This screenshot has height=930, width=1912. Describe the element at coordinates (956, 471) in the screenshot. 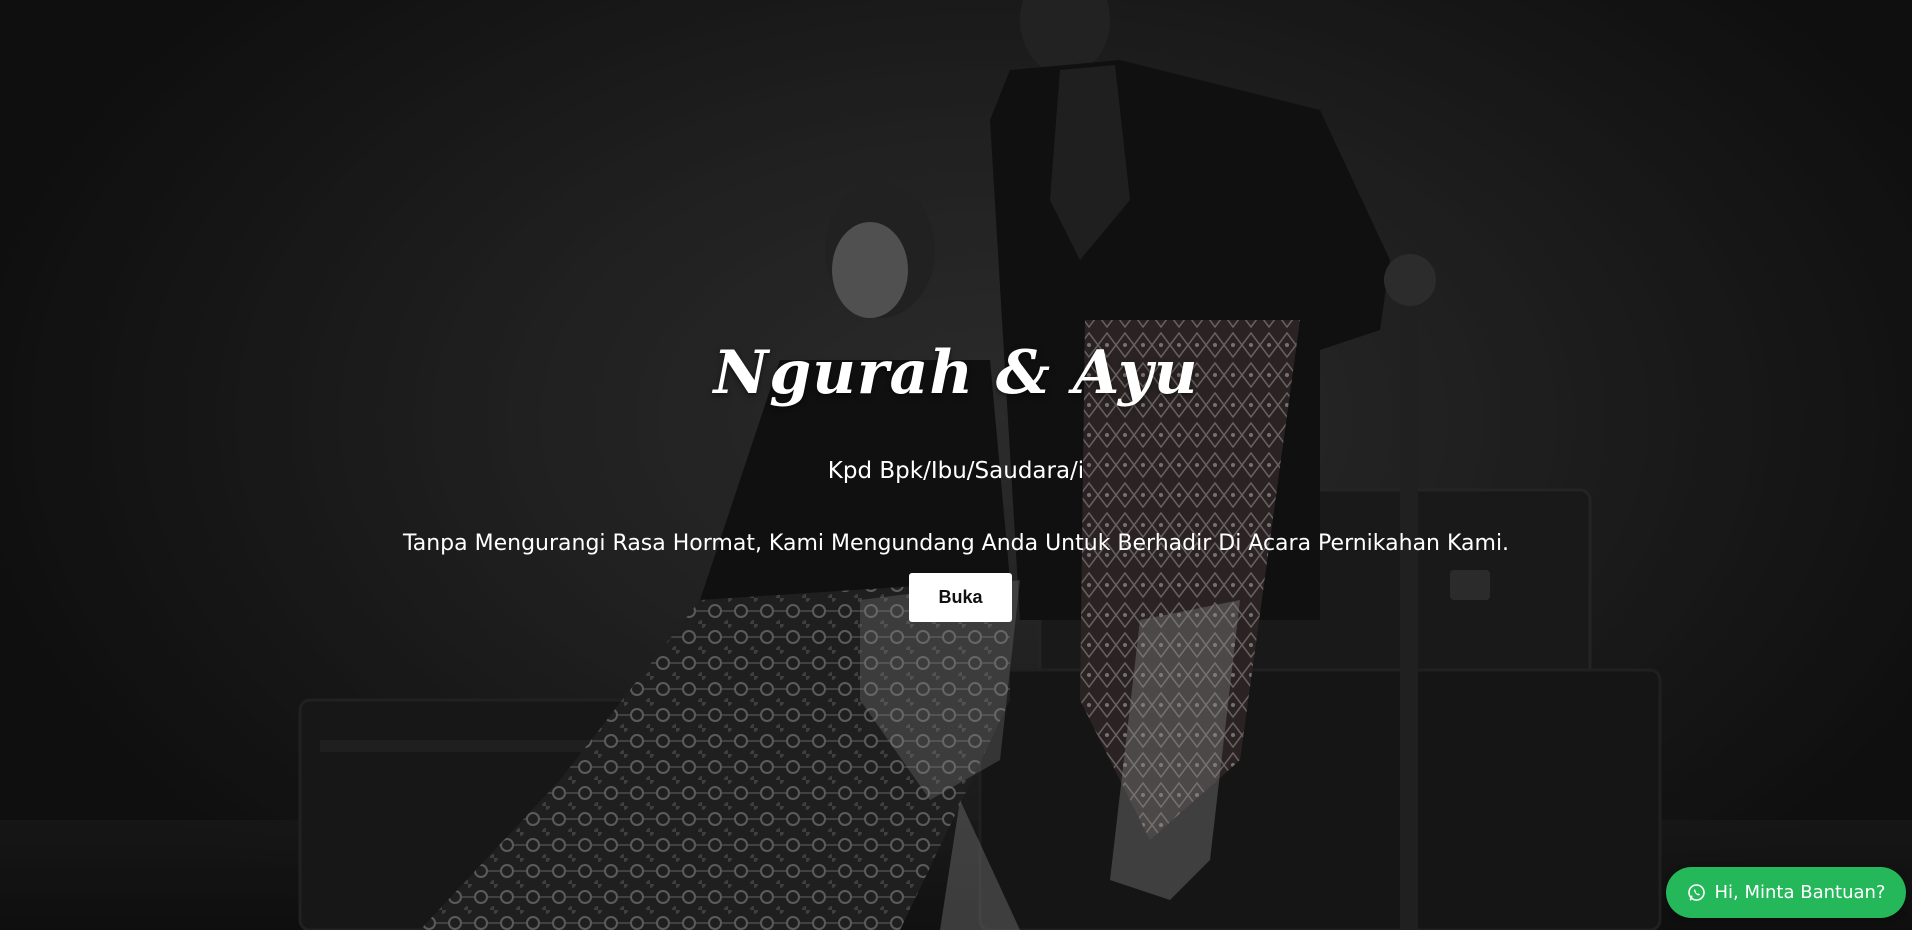

I see `recipient-line: Kpd Bpk/Ibu/Saudara/i` at that location.